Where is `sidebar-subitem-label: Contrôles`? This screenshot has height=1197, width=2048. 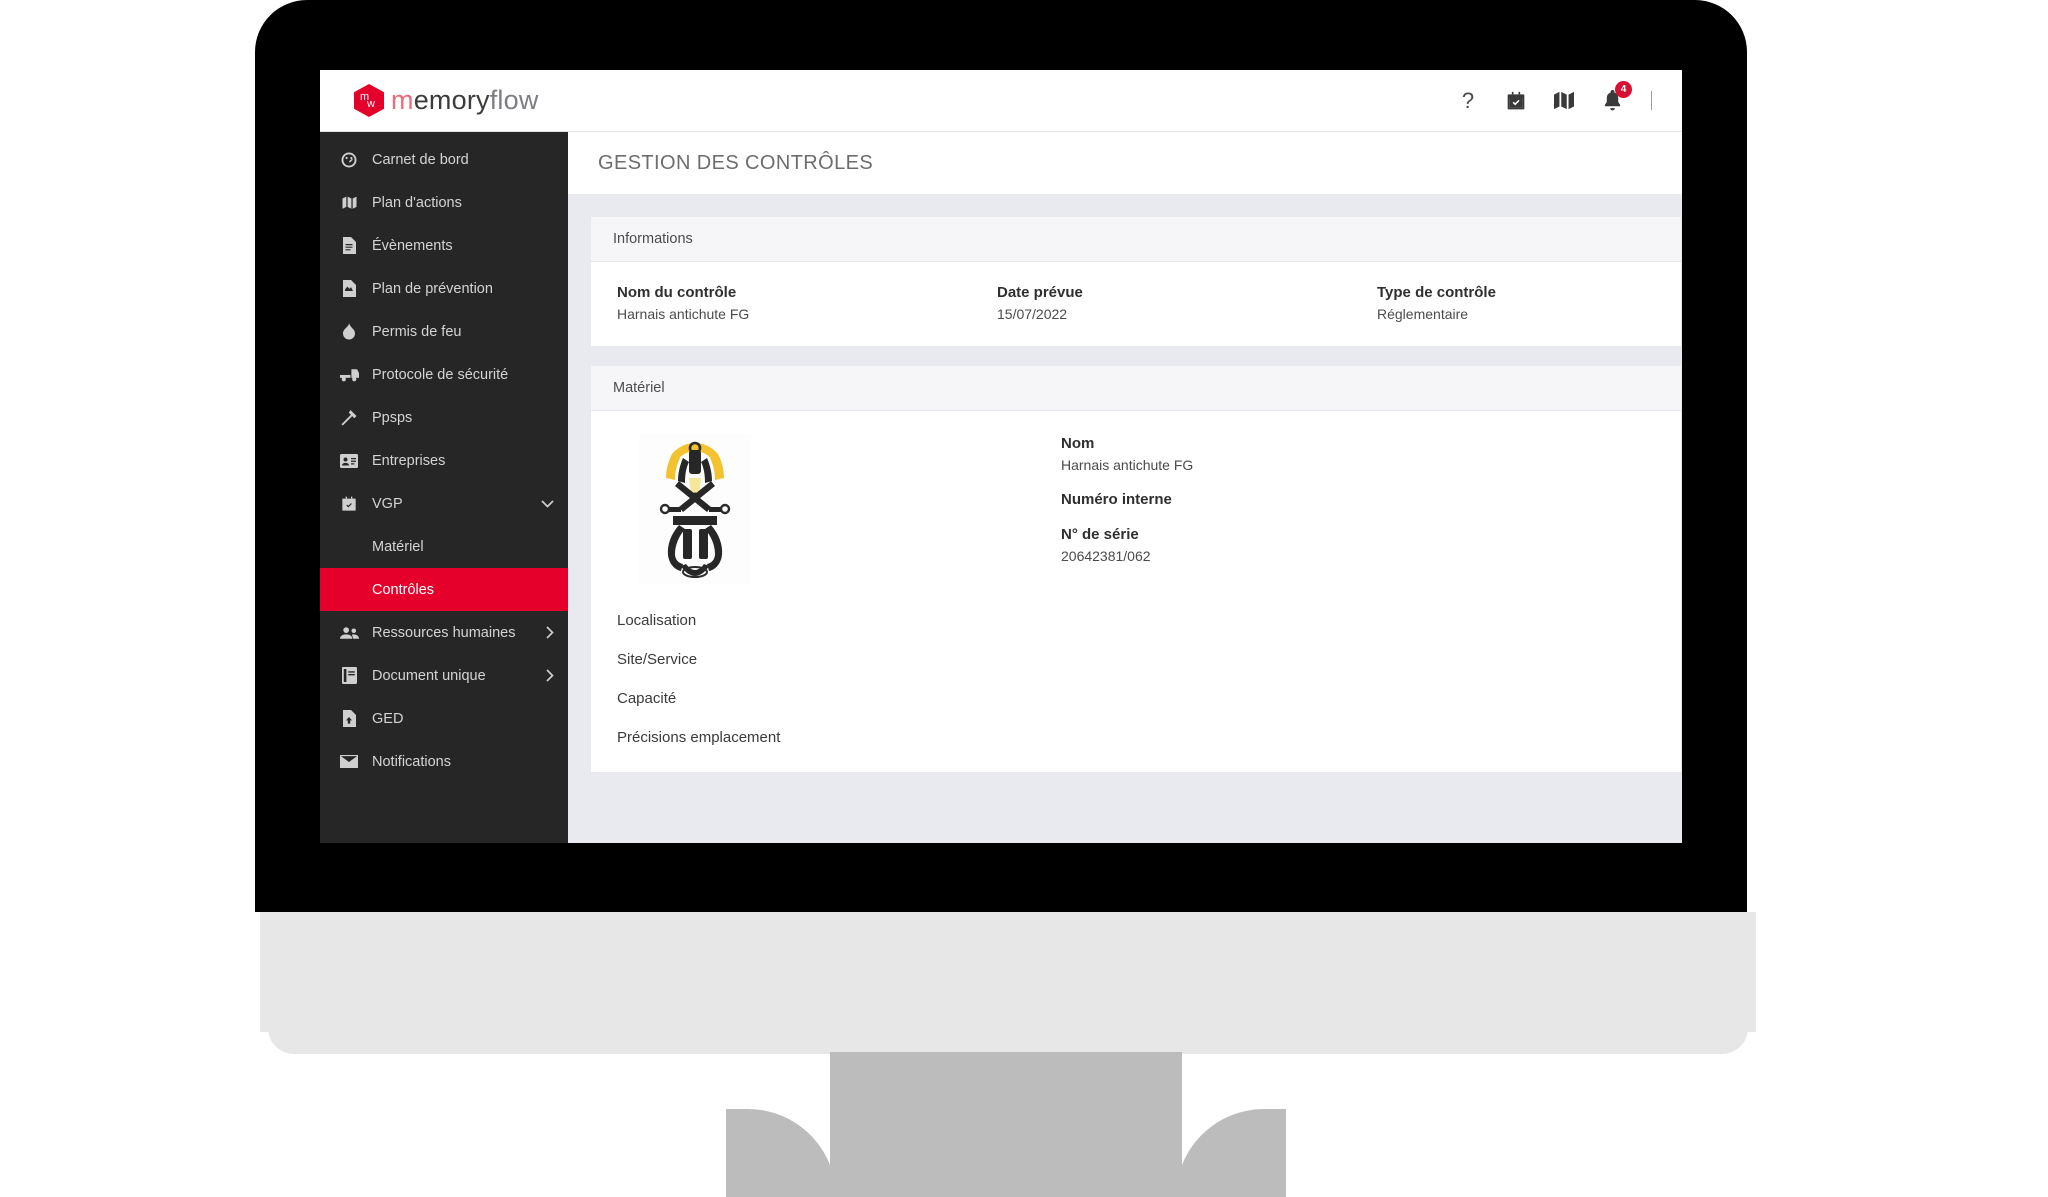
sidebar-subitem-label: Contrôles is located at coordinates (403, 589).